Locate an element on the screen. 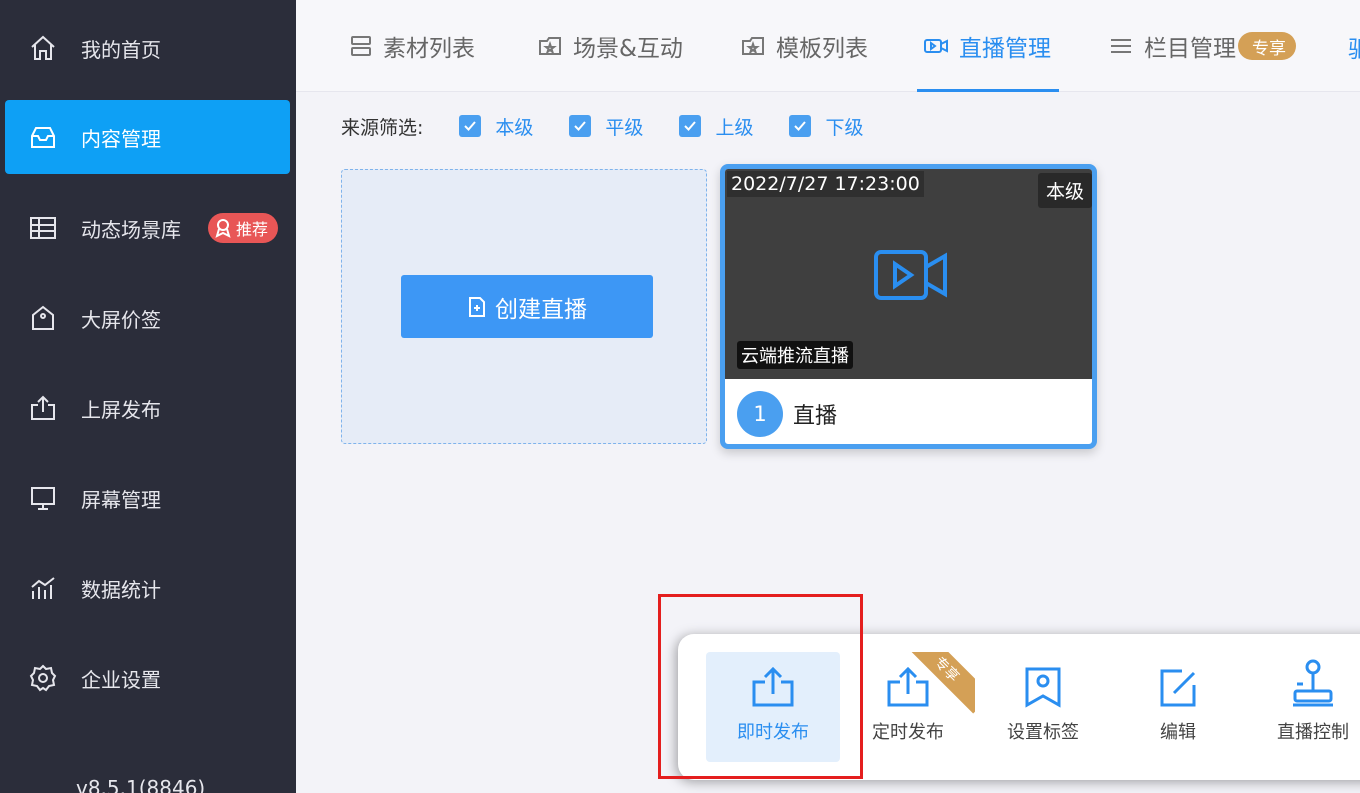  sidebar-item-label: 屏幕管理 is located at coordinates (121, 499).